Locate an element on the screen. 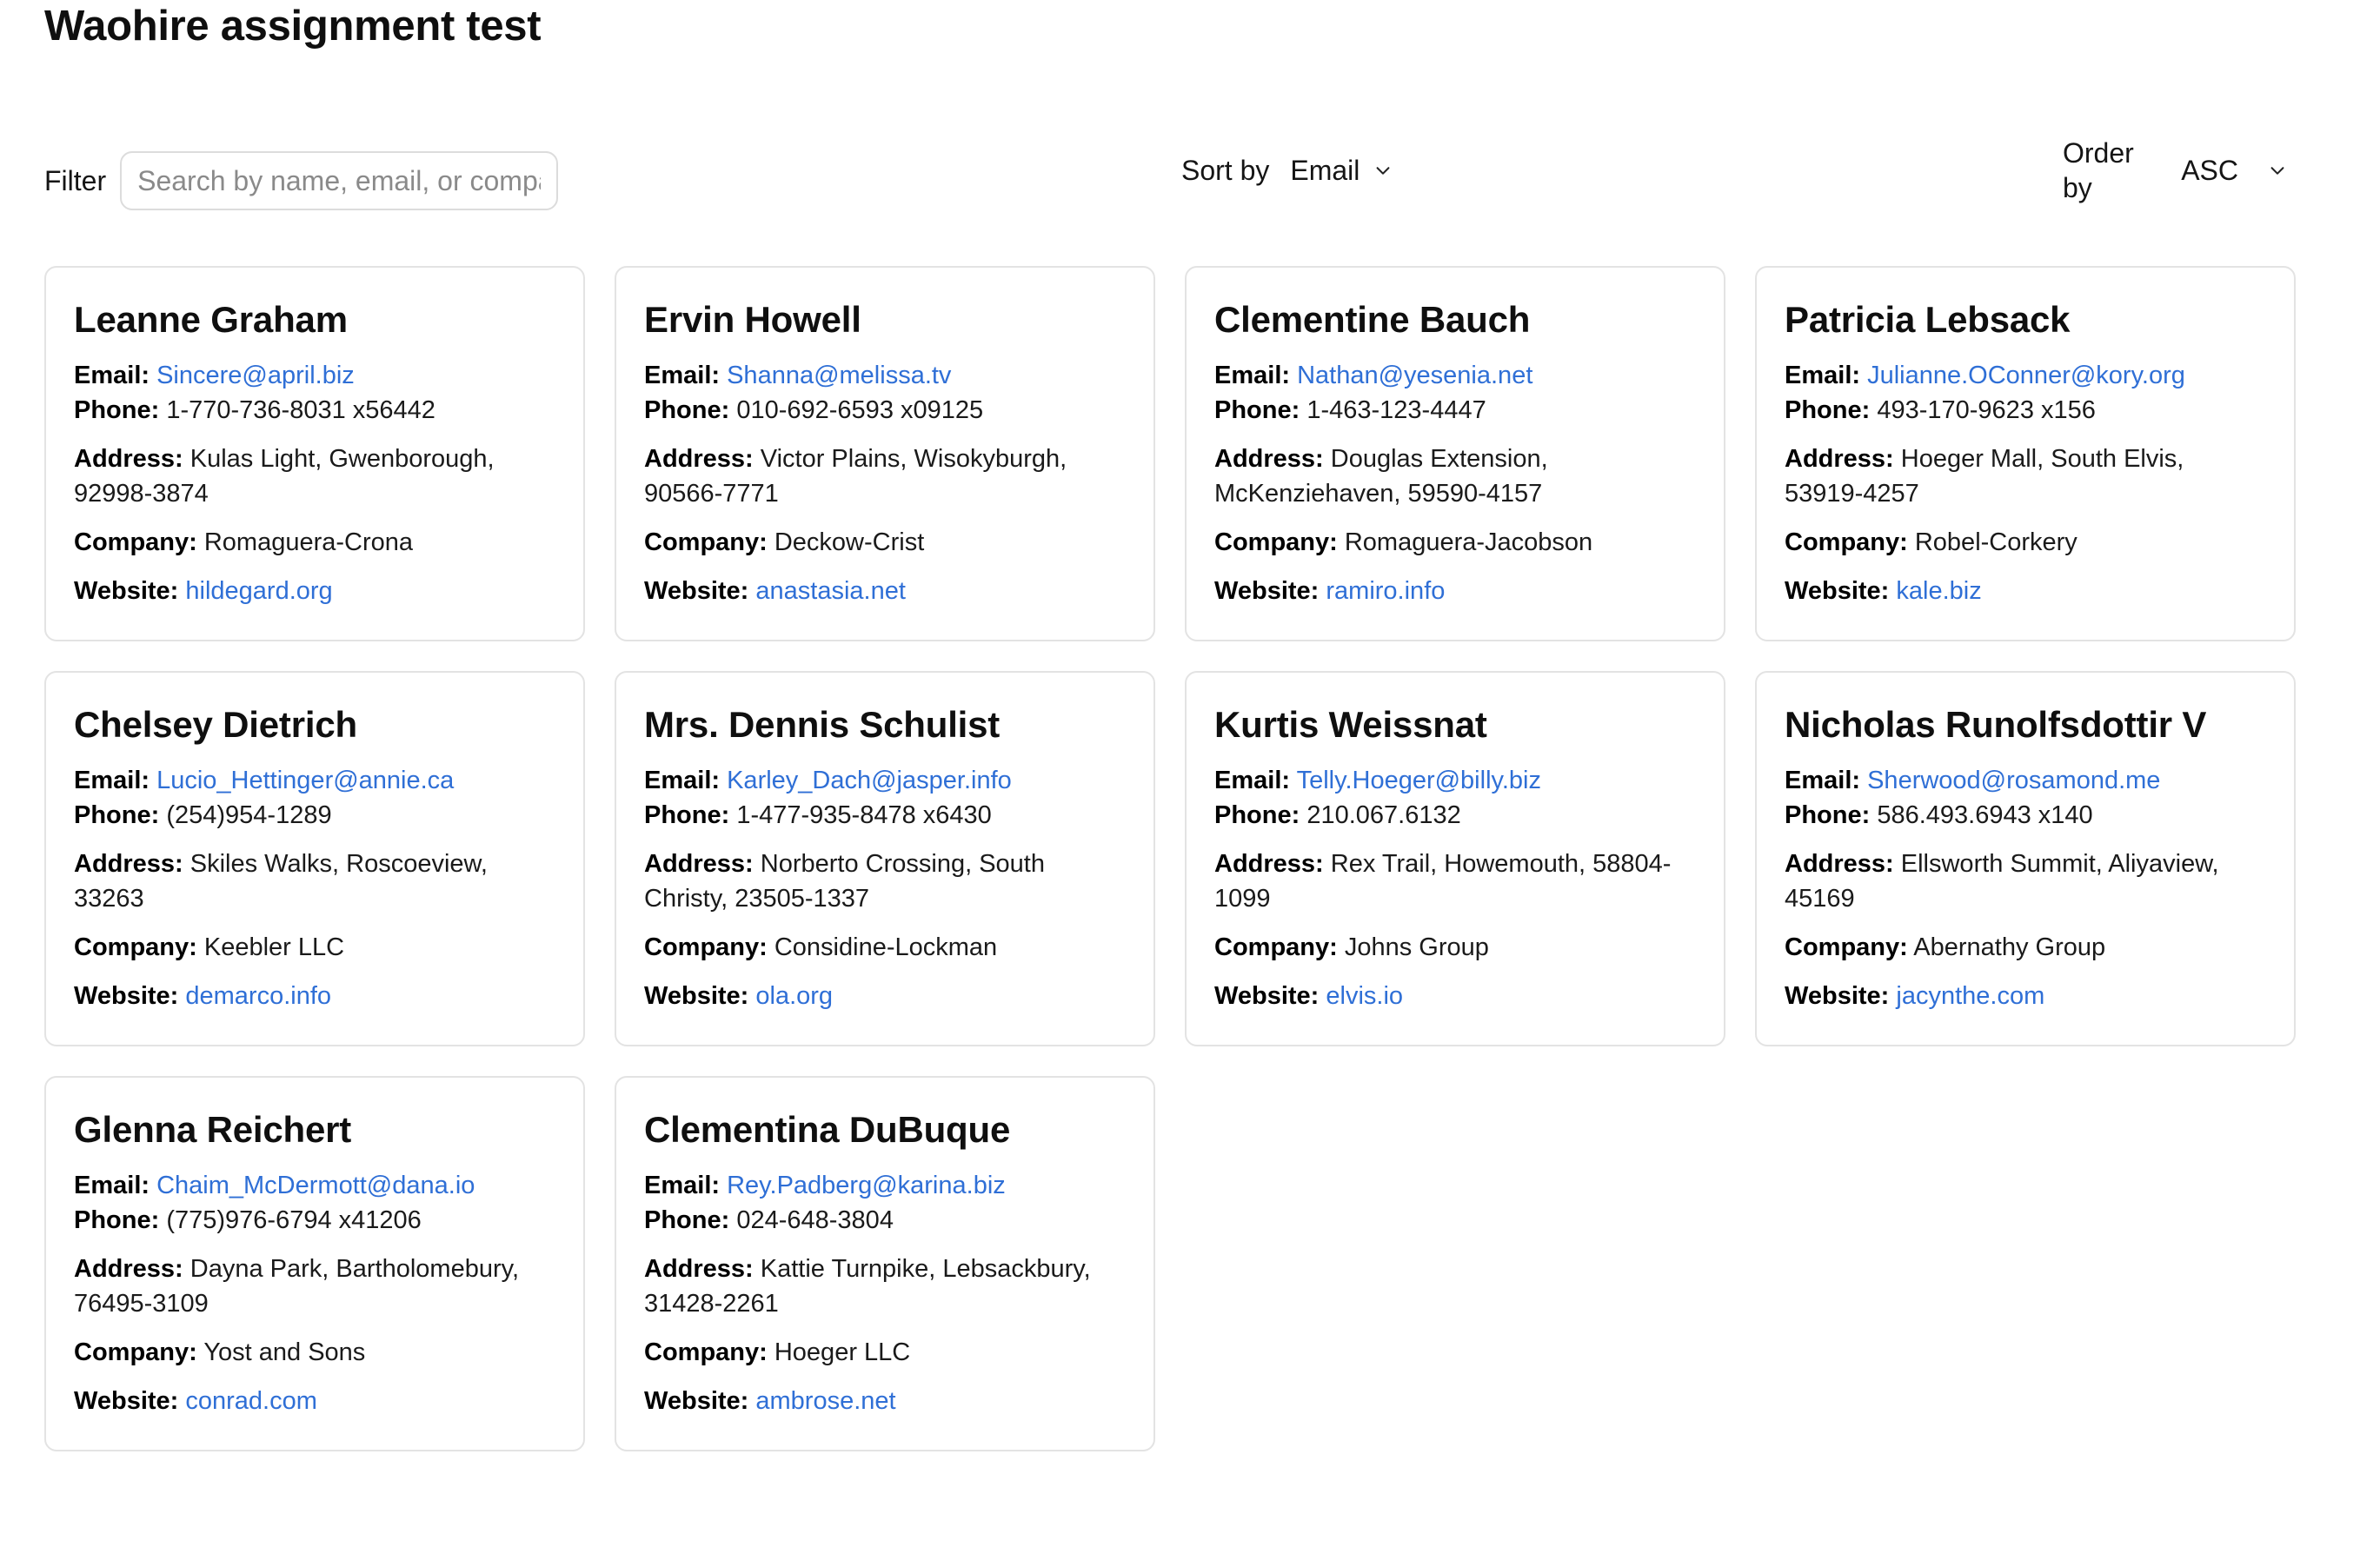 The height and width of the screenshot is (1554, 2380). website-row: Website: conrad.com is located at coordinates (314, 1401).